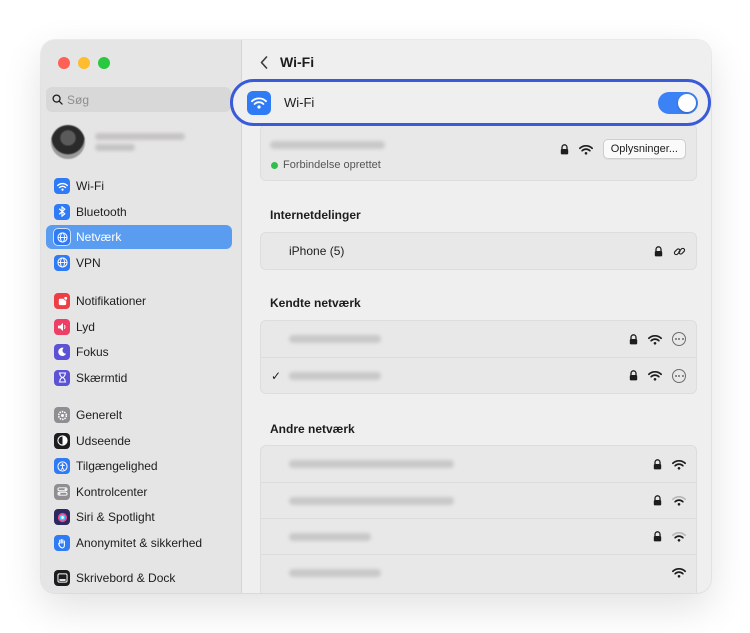 The height and width of the screenshot is (633, 750). Describe the element at coordinates (478, 375) in the screenshot. I see `known-network-row: ✓` at that location.